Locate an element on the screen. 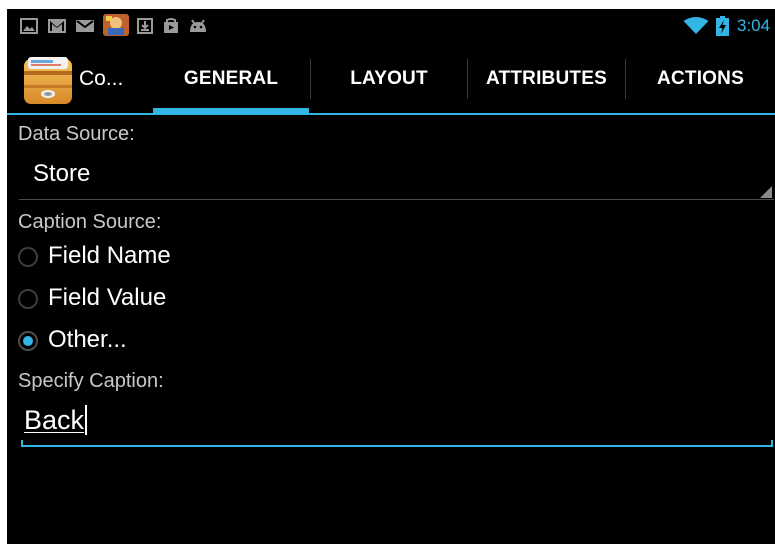  email-icon is located at coordinates (85, 26).